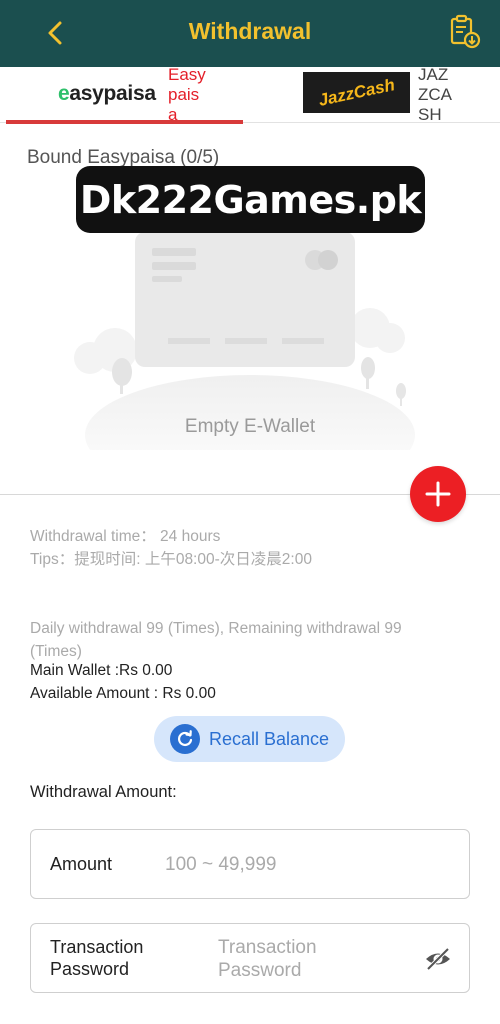 The height and width of the screenshot is (1024, 500). What do you see at coordinates (250, 199) in the screenshot?
I see `watermark-banner: Dk222Games.pk` at bounding box center [250, 199].